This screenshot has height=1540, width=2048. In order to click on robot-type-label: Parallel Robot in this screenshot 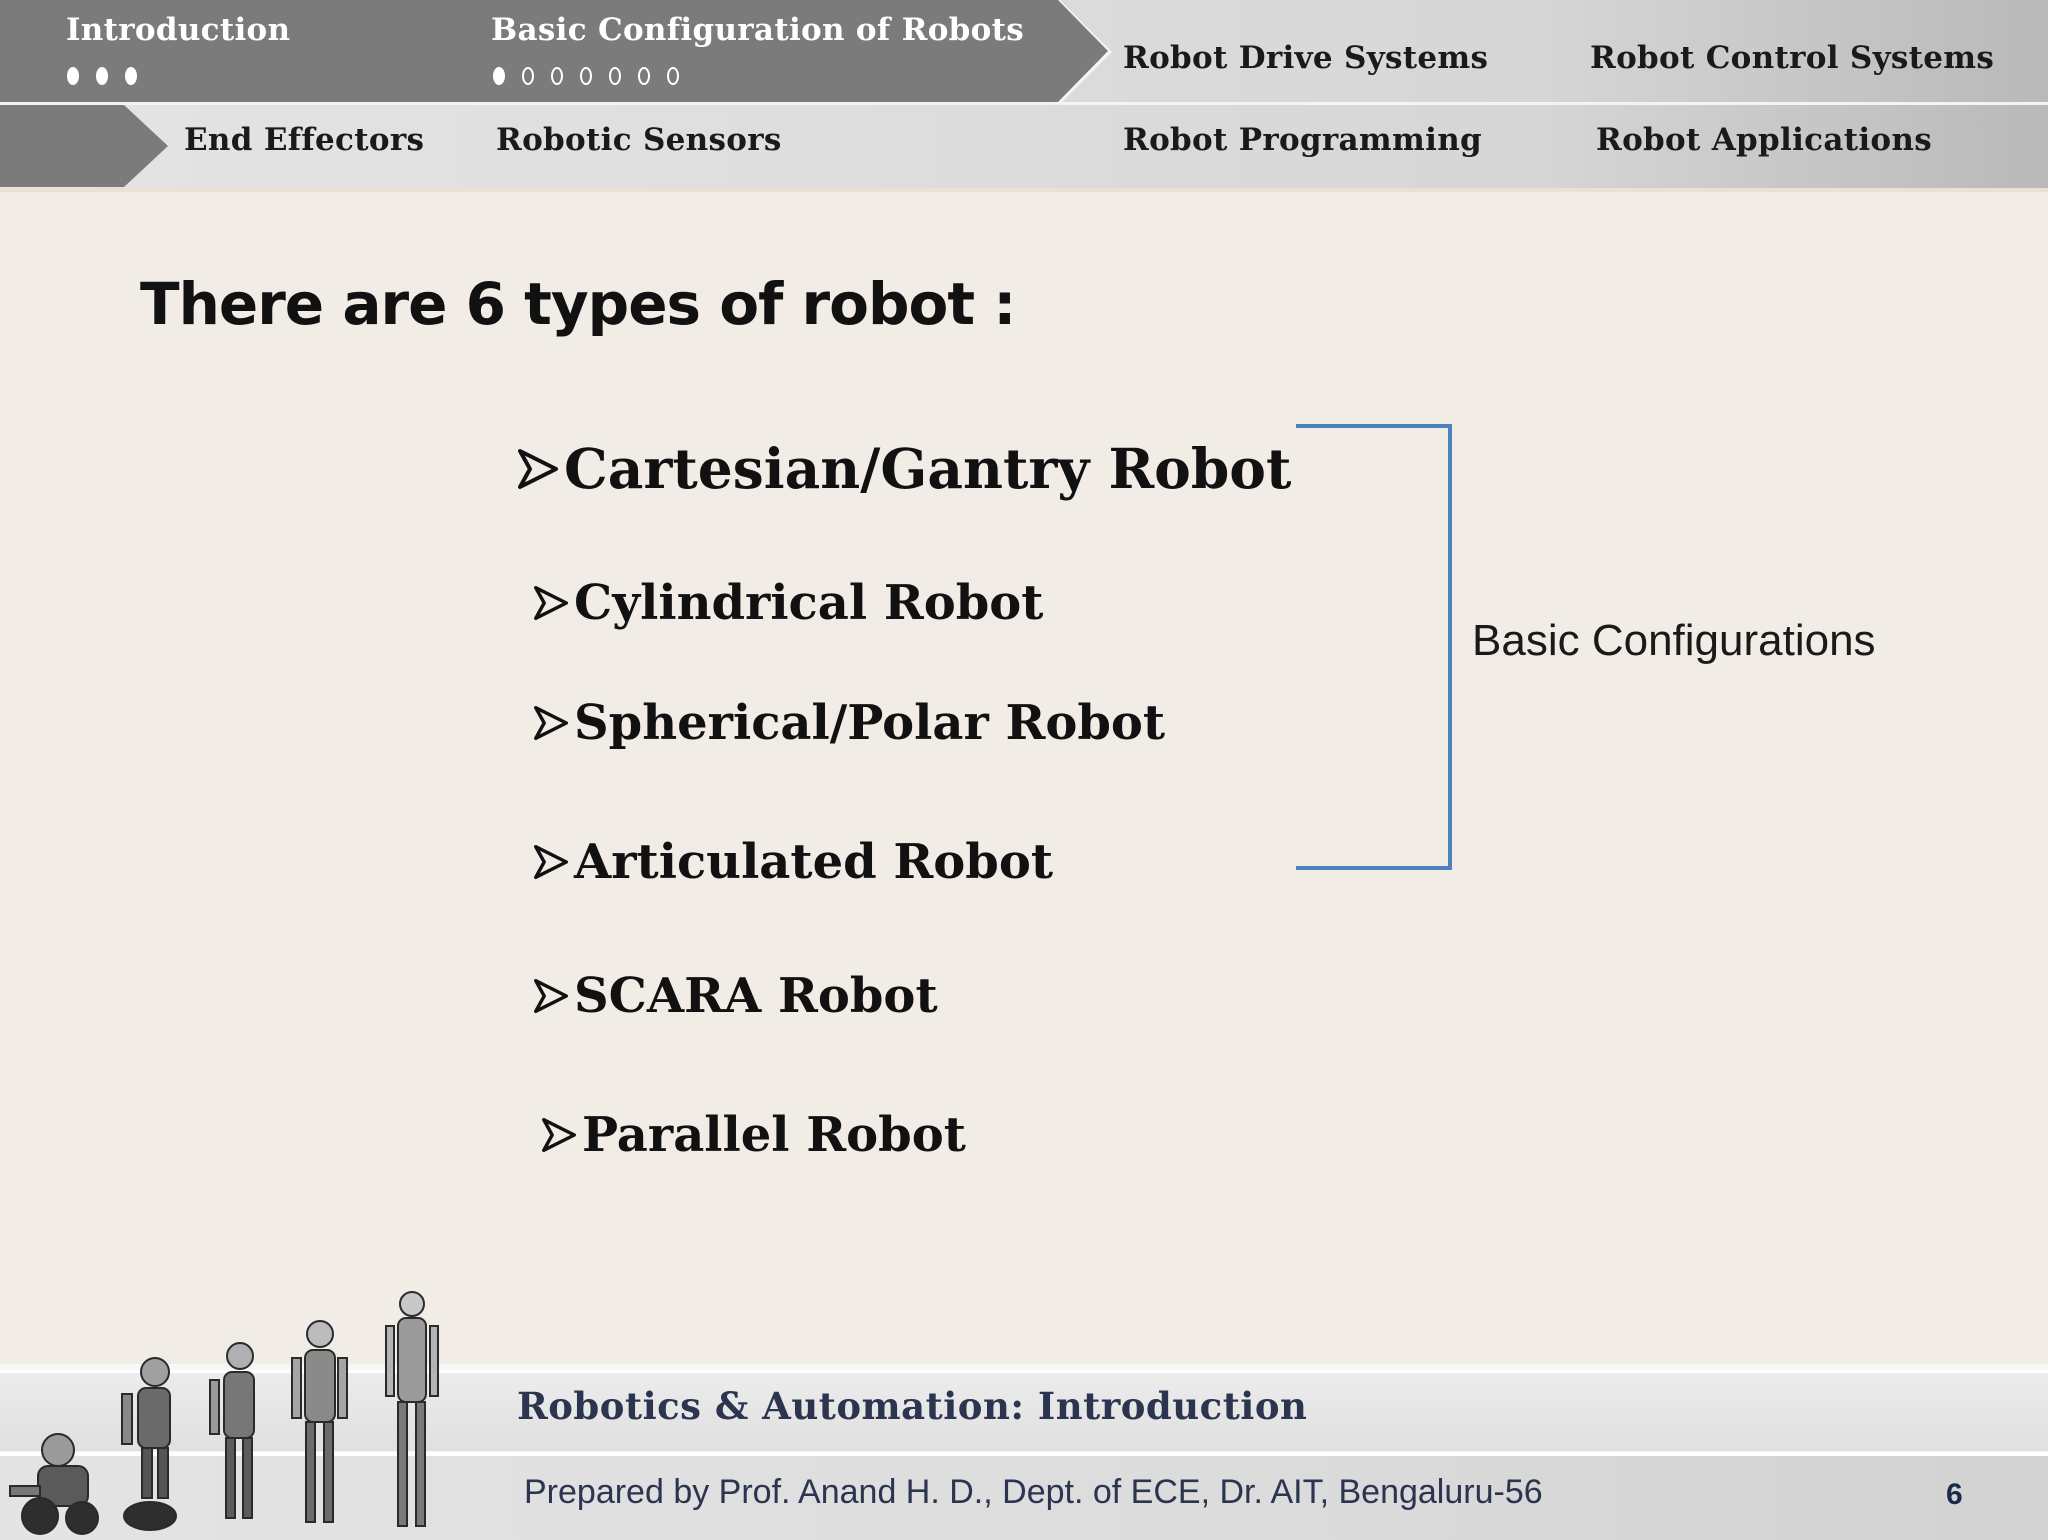, I will do `click(774, 1135)`.